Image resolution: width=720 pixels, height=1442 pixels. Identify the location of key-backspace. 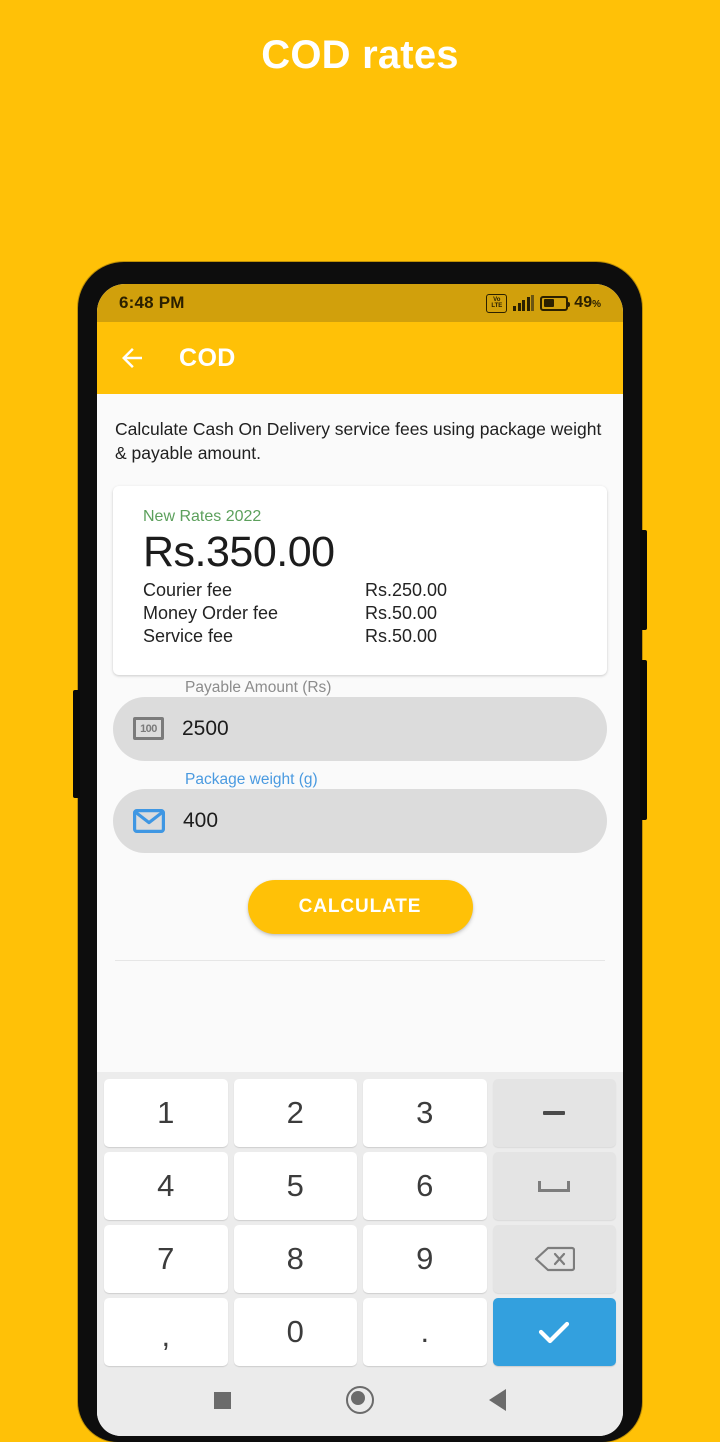
(554, 1259).